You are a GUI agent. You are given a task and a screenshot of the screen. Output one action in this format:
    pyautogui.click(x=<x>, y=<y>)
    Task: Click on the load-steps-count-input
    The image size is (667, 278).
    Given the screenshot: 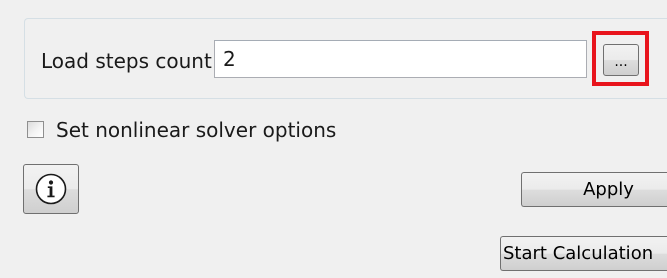 What is the action you would take?
    pyautogui.click(x=400, y=59)
    